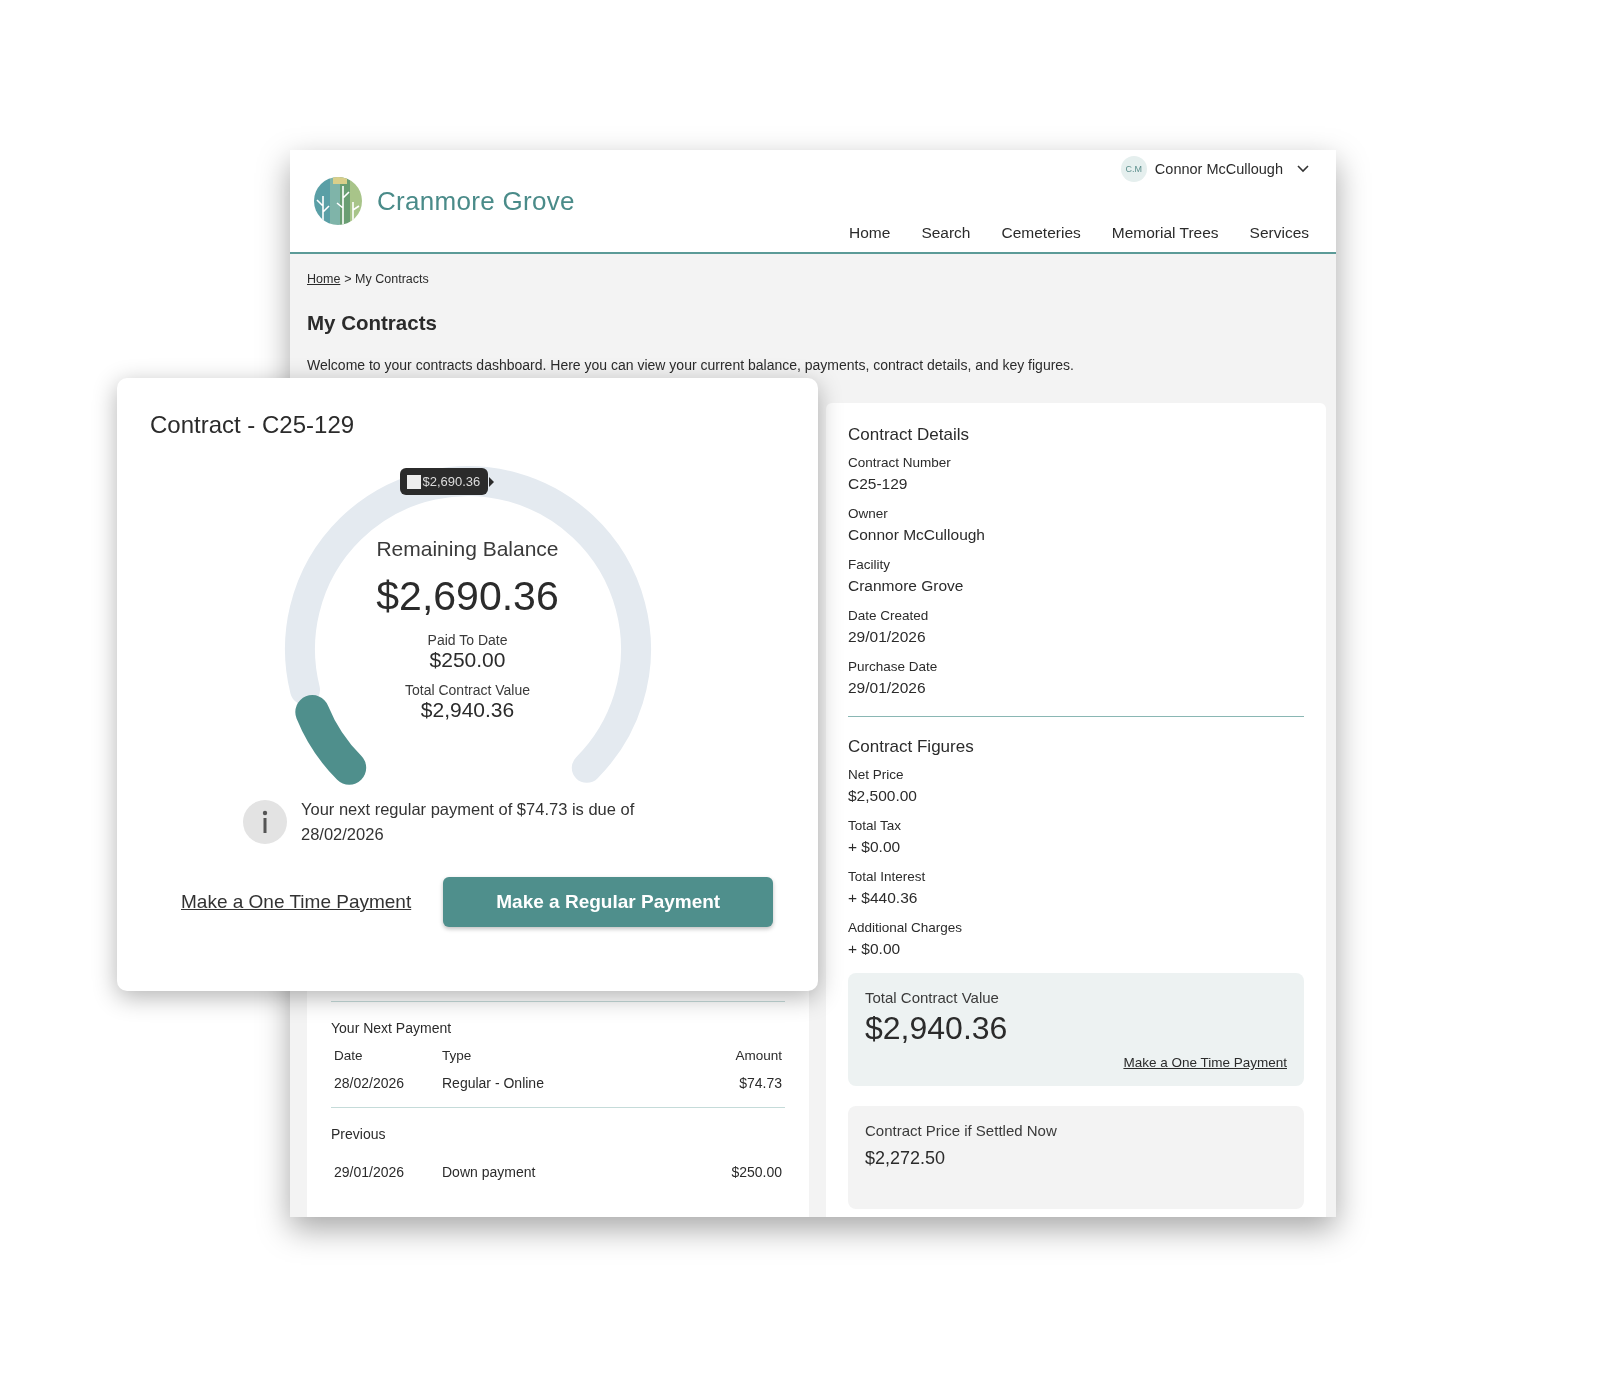  Describe the element at coordinates (911, 747) in the screenshot. I see `section-title: Contract Figures` at that location.